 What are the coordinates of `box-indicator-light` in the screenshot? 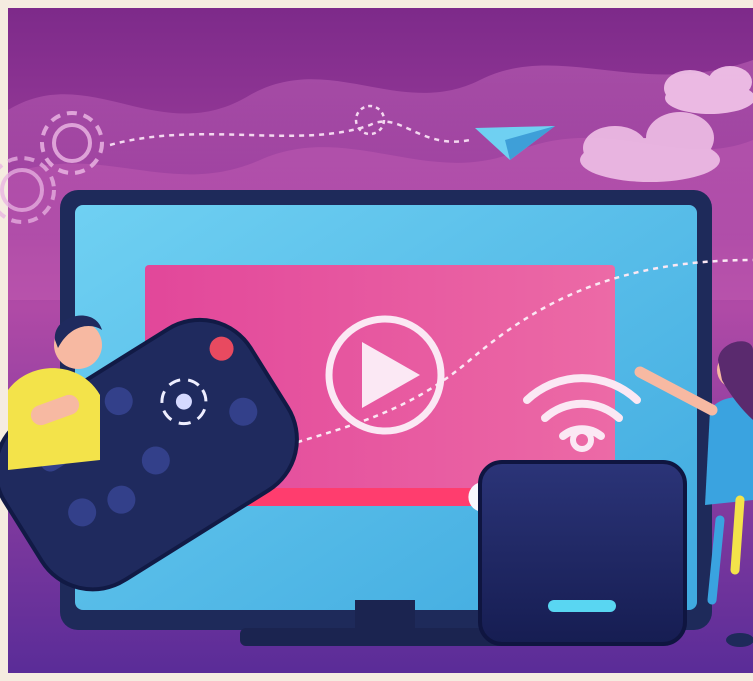 It's located at (582, 606).